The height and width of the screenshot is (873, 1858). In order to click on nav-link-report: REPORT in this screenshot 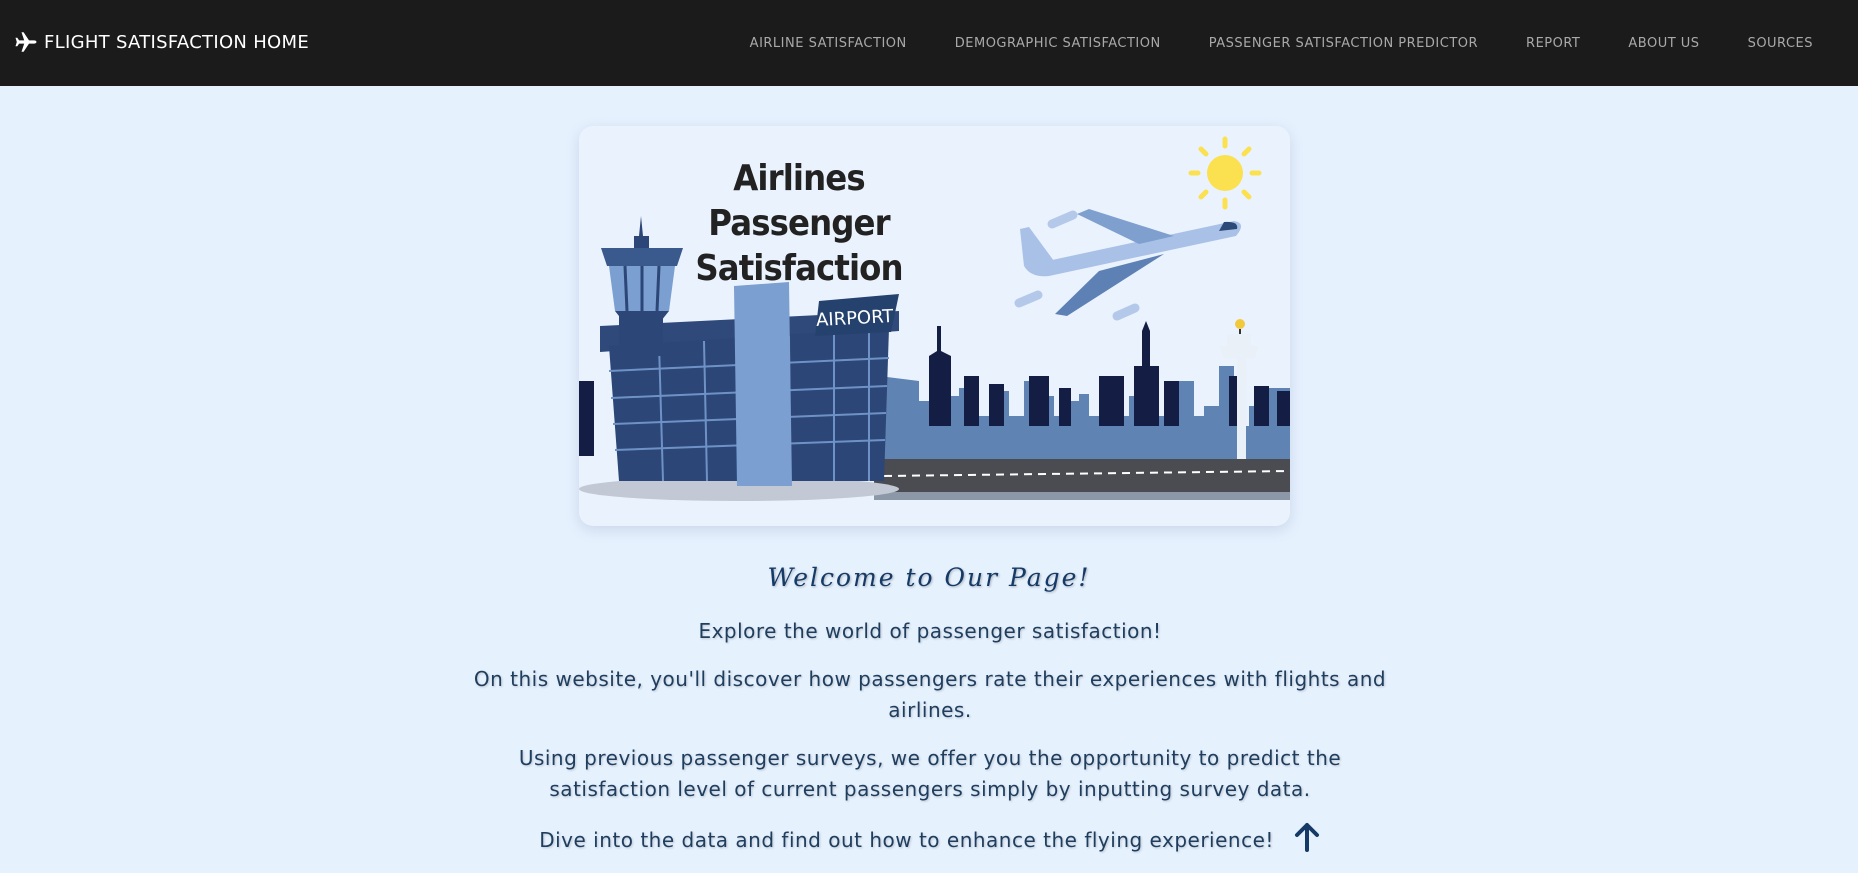, I will do `click(1553, 43)`.